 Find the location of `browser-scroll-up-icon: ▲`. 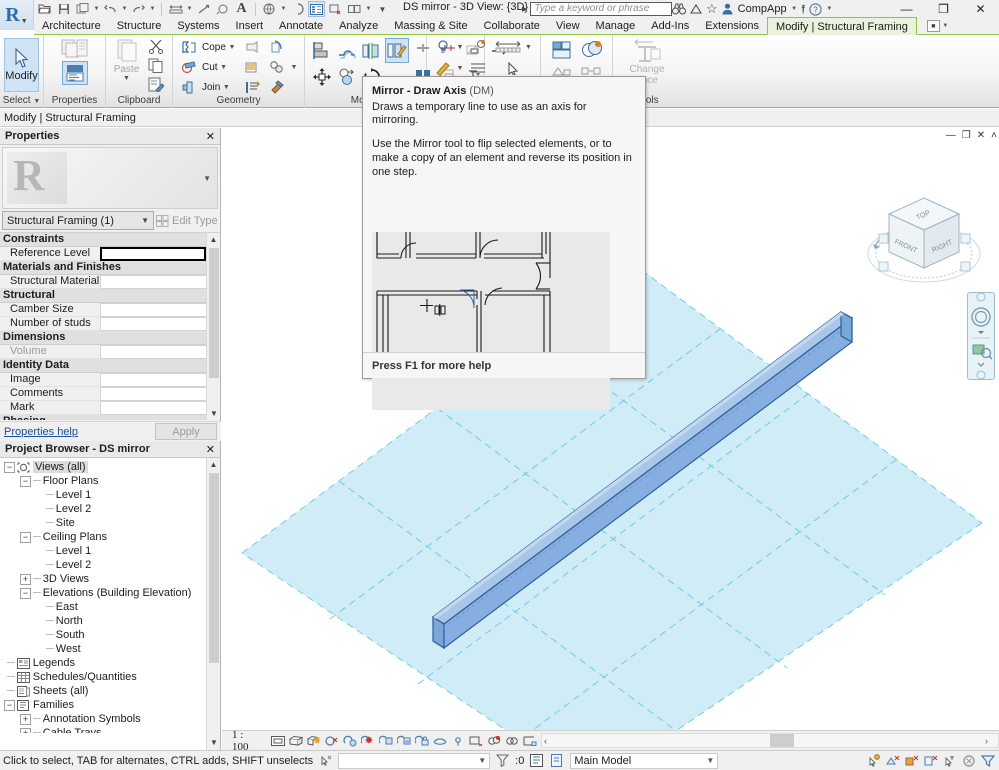

browser-scroll-up-icon: ▲ is located at coordinates (213, 465).